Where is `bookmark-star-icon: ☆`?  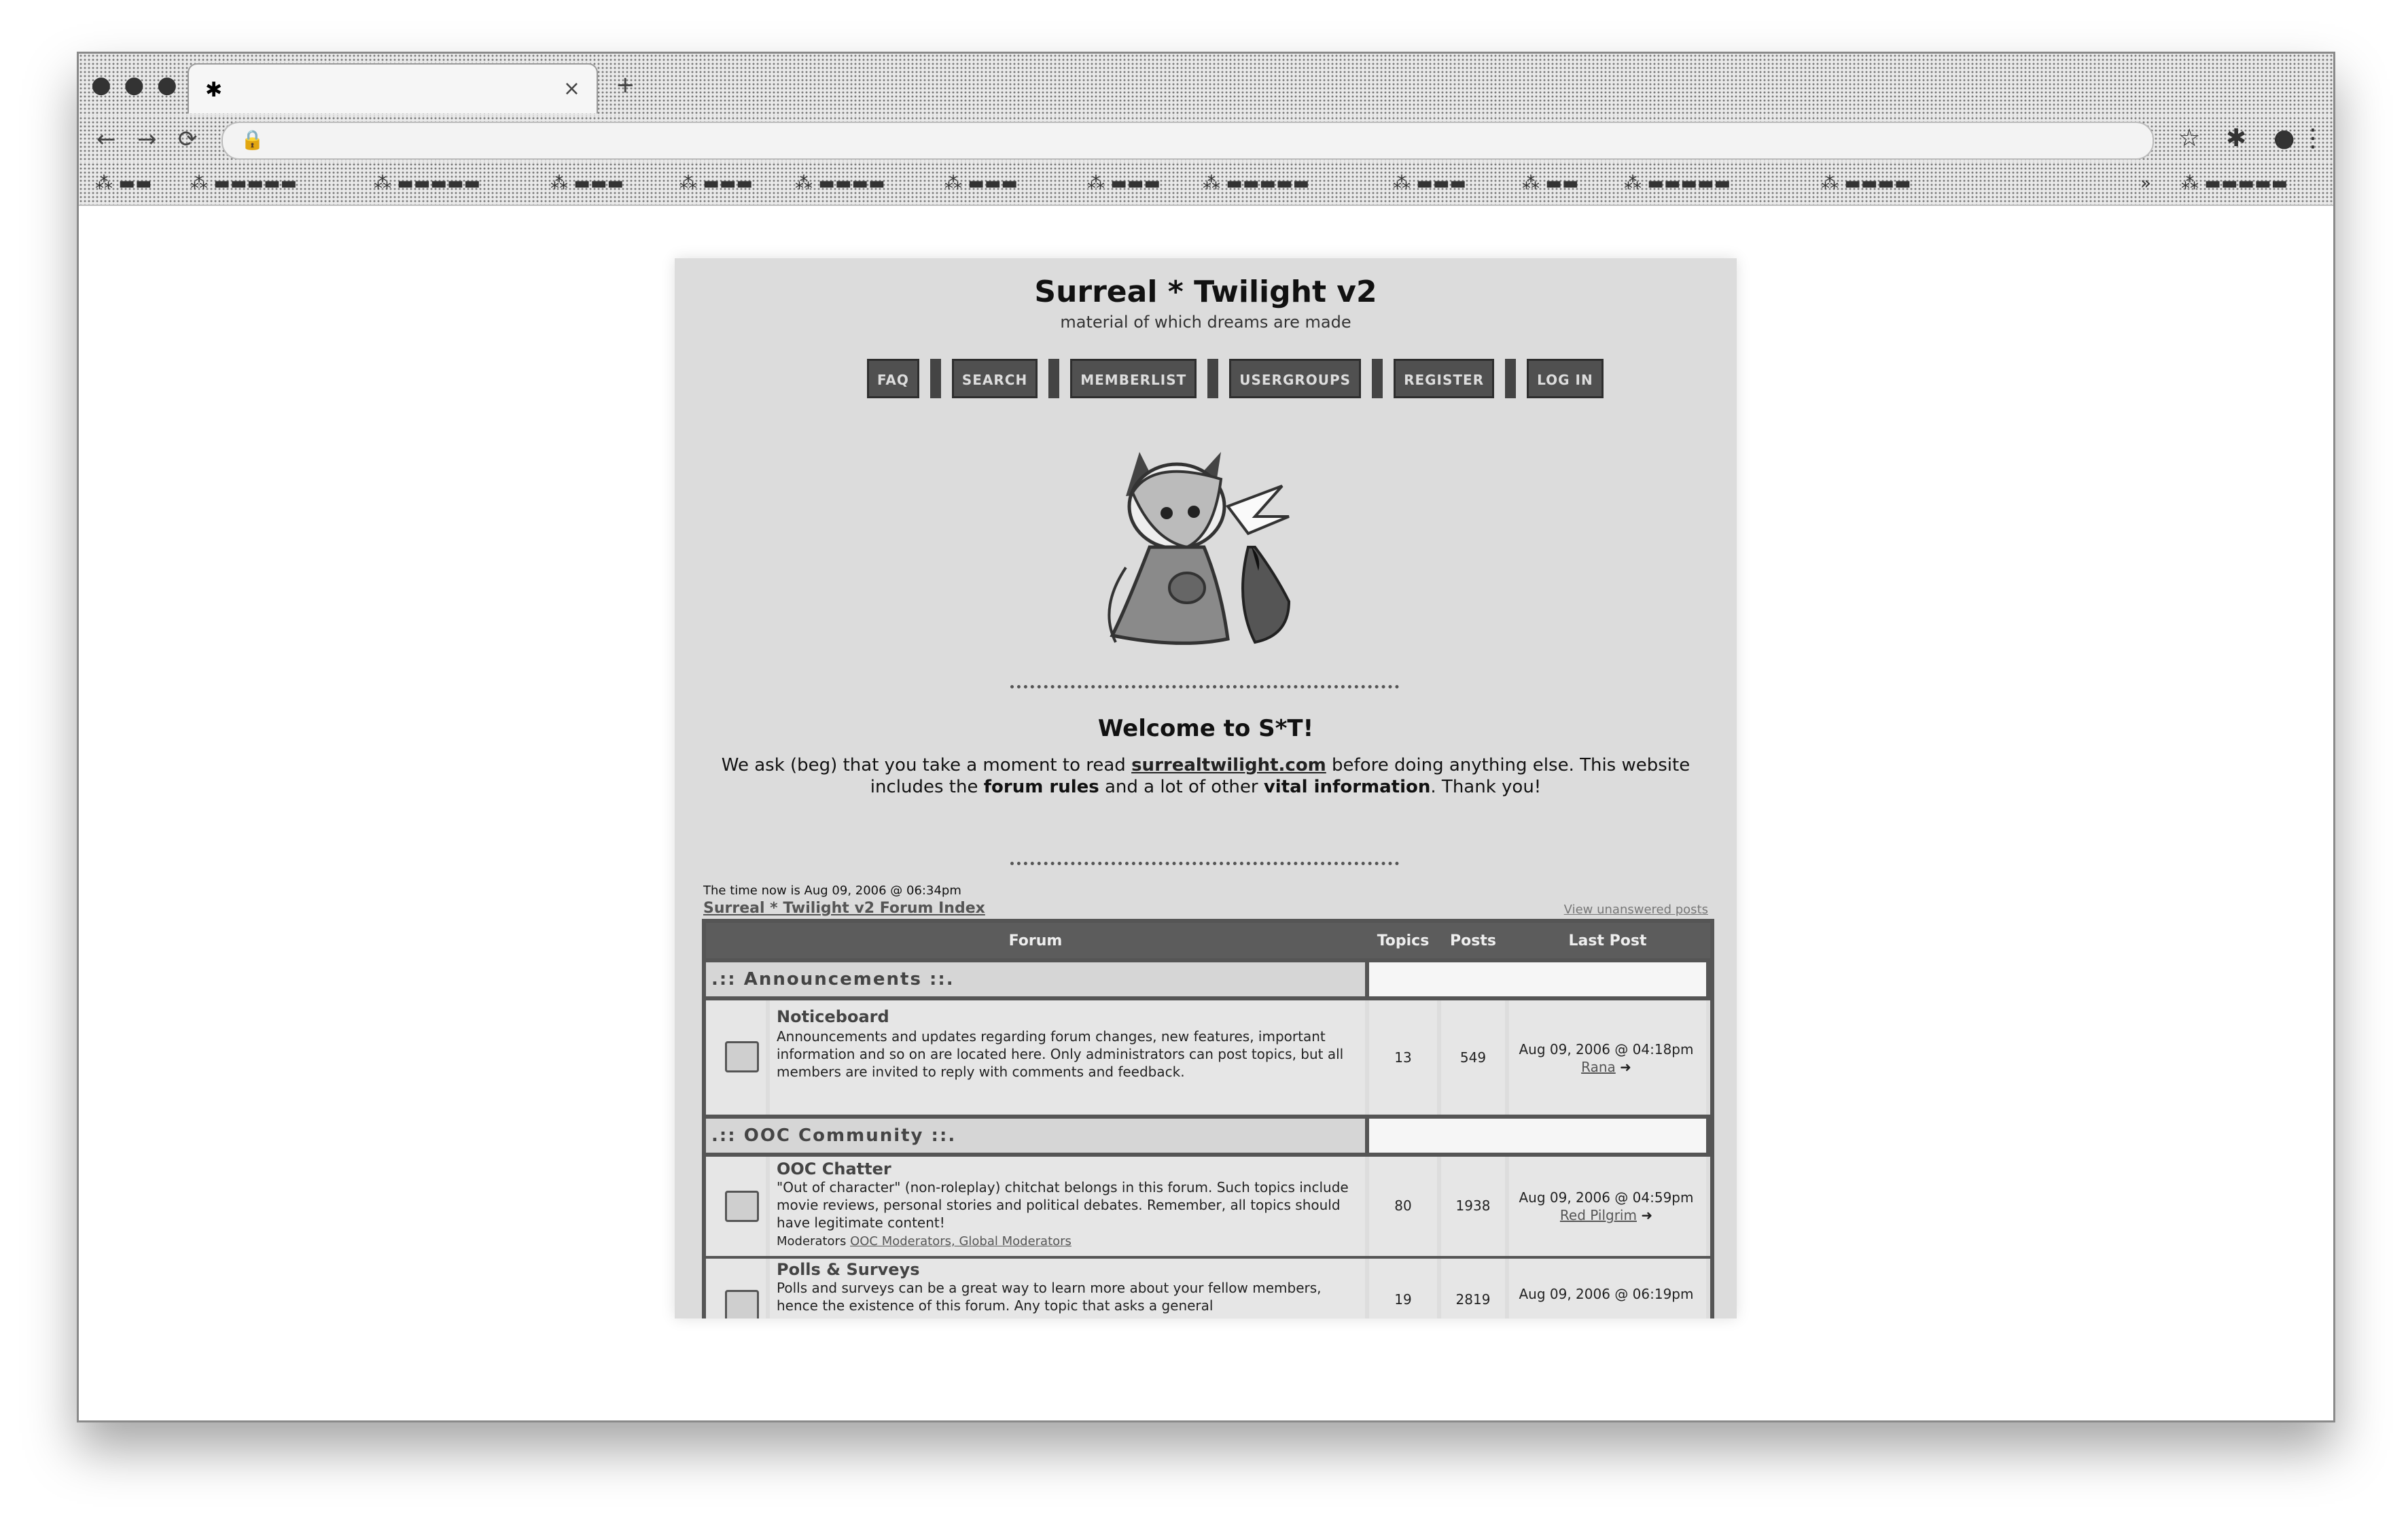
bookmark-star-icon: ☆ is located at coordinates (2189, 138).